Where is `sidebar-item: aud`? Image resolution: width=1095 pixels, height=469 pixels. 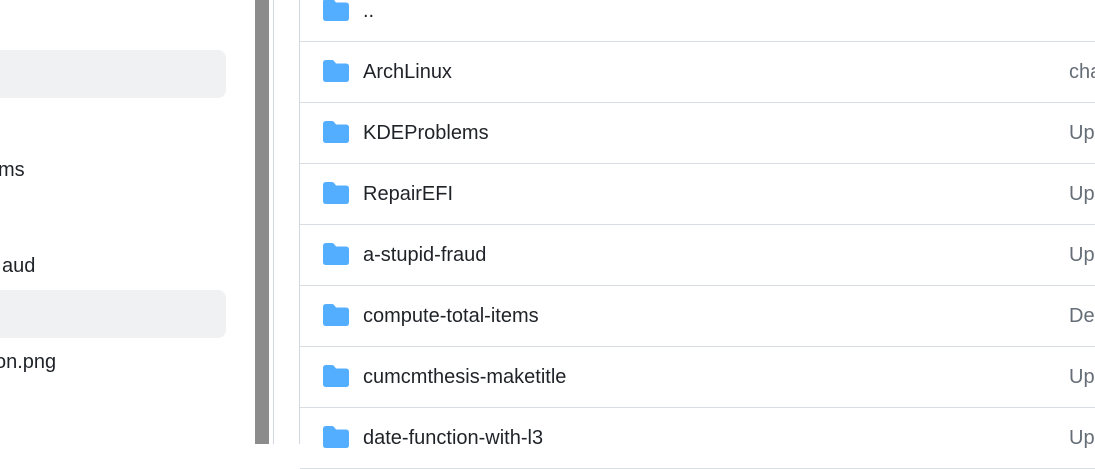 sidebar-item: aud is located at coordinates (113, 266).